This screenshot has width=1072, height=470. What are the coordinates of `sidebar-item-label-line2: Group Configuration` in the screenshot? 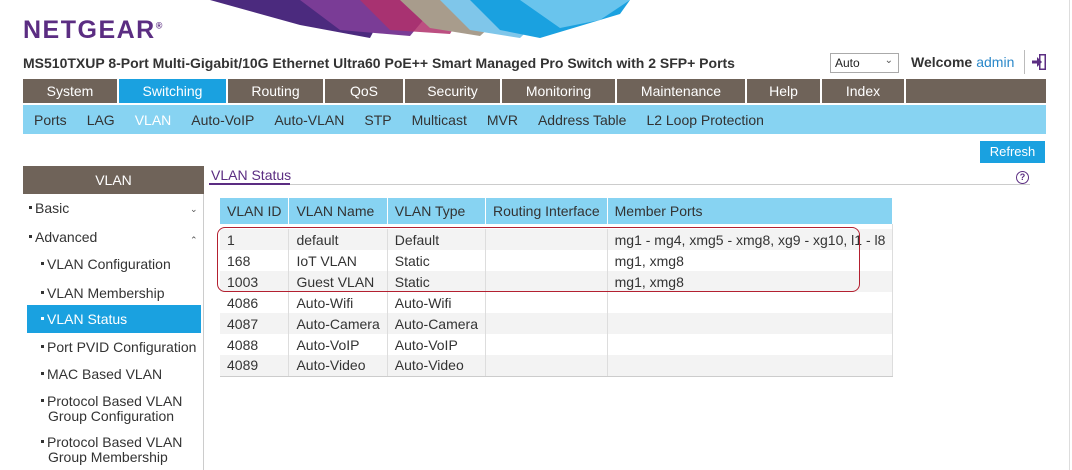 It's located at (111, 416).